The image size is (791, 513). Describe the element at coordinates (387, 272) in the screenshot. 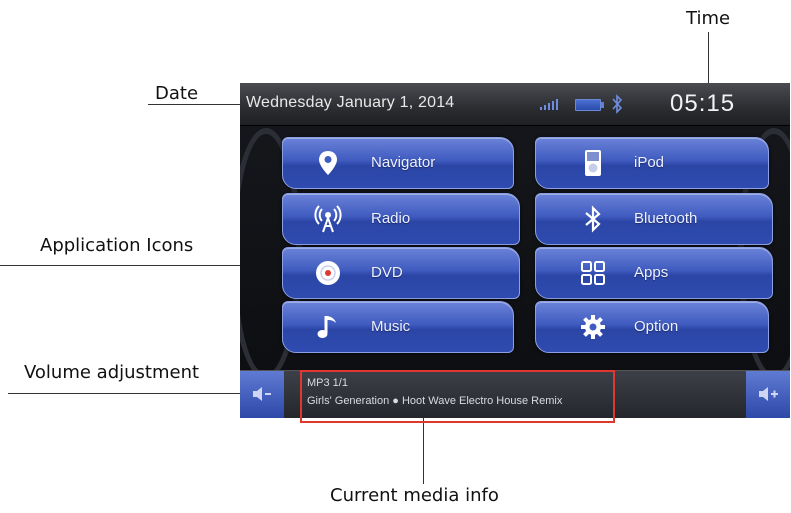

I see `app-label-dvd: DVD` at that location.